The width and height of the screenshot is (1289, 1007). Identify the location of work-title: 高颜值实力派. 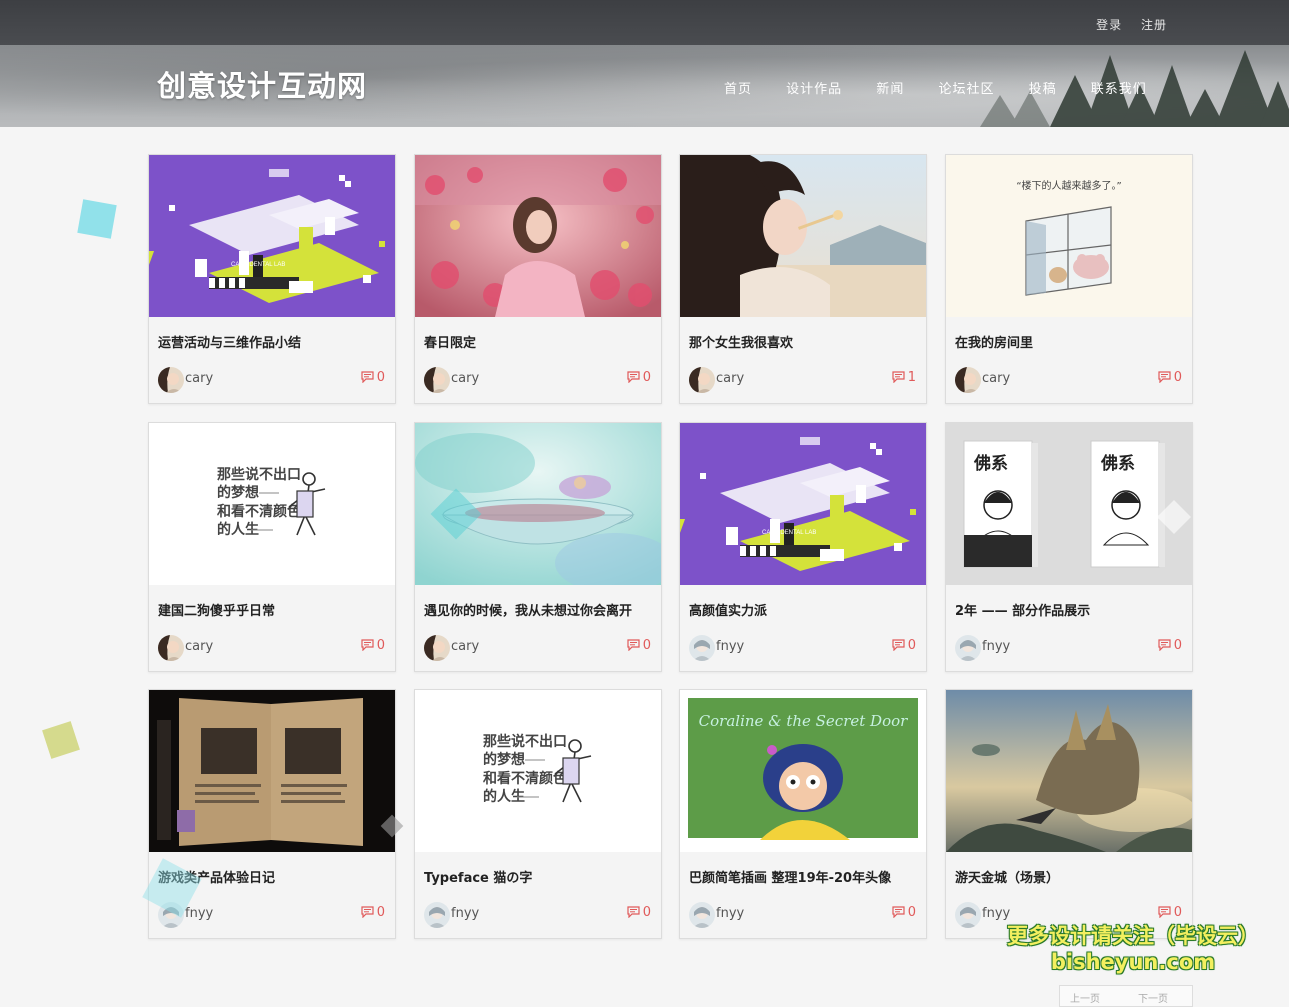
(803, 609).